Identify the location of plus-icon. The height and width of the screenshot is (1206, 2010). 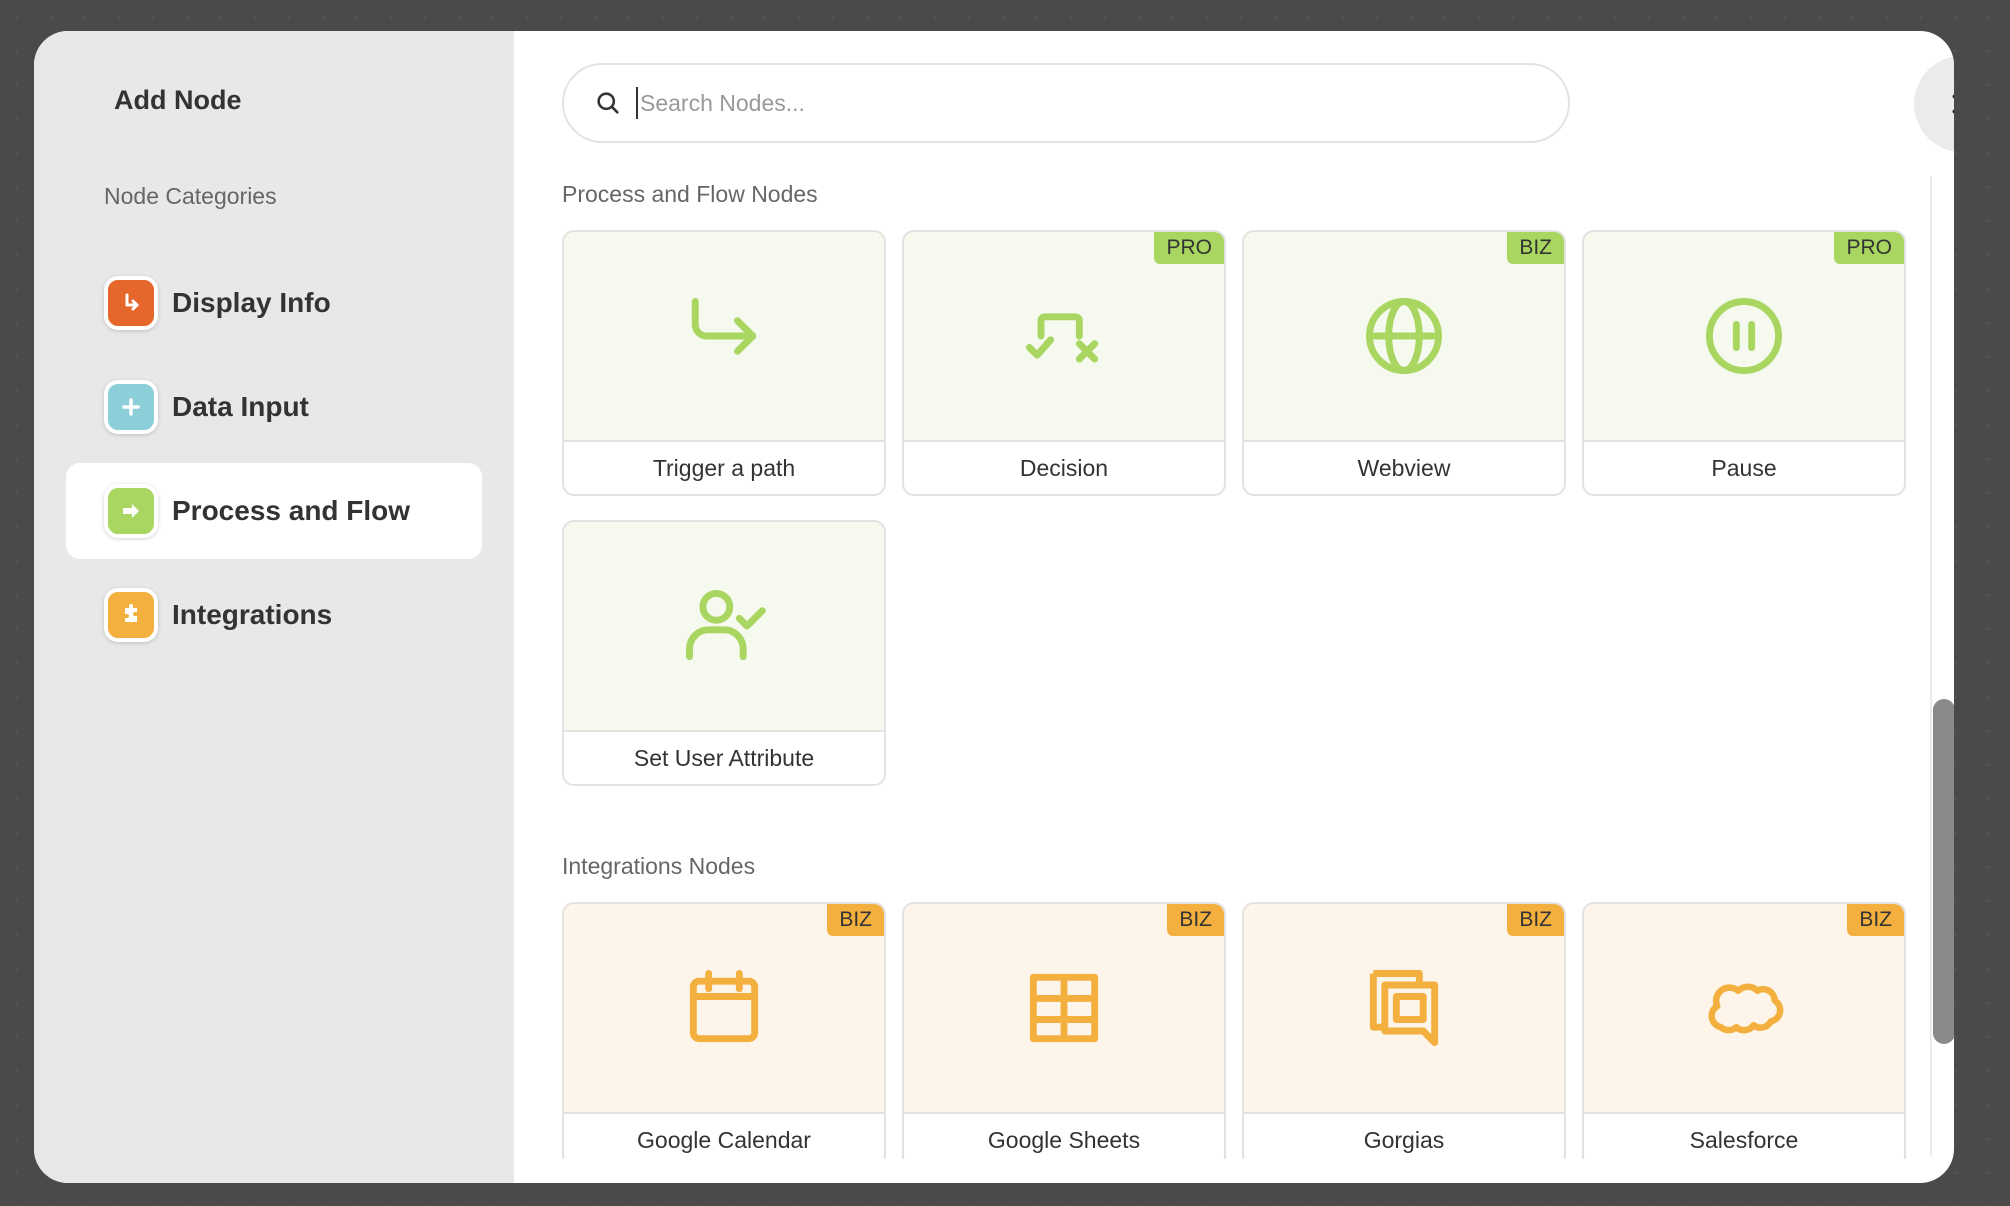
(131, 407).